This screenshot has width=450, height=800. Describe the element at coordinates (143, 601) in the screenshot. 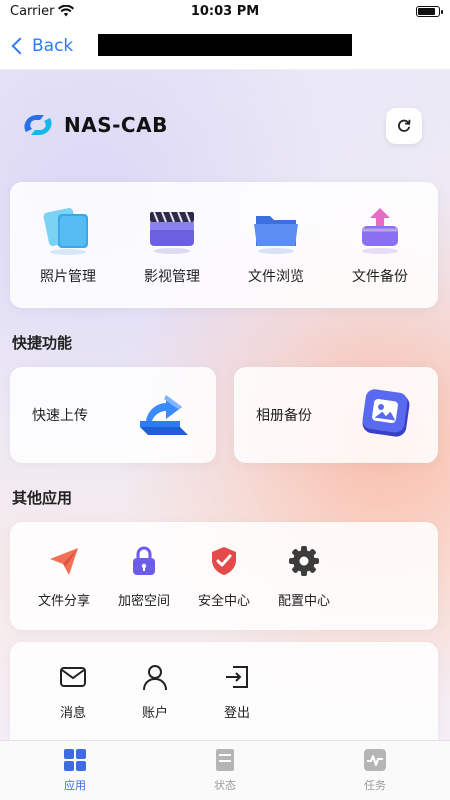

I see `app-label: 加密空间` at that location.